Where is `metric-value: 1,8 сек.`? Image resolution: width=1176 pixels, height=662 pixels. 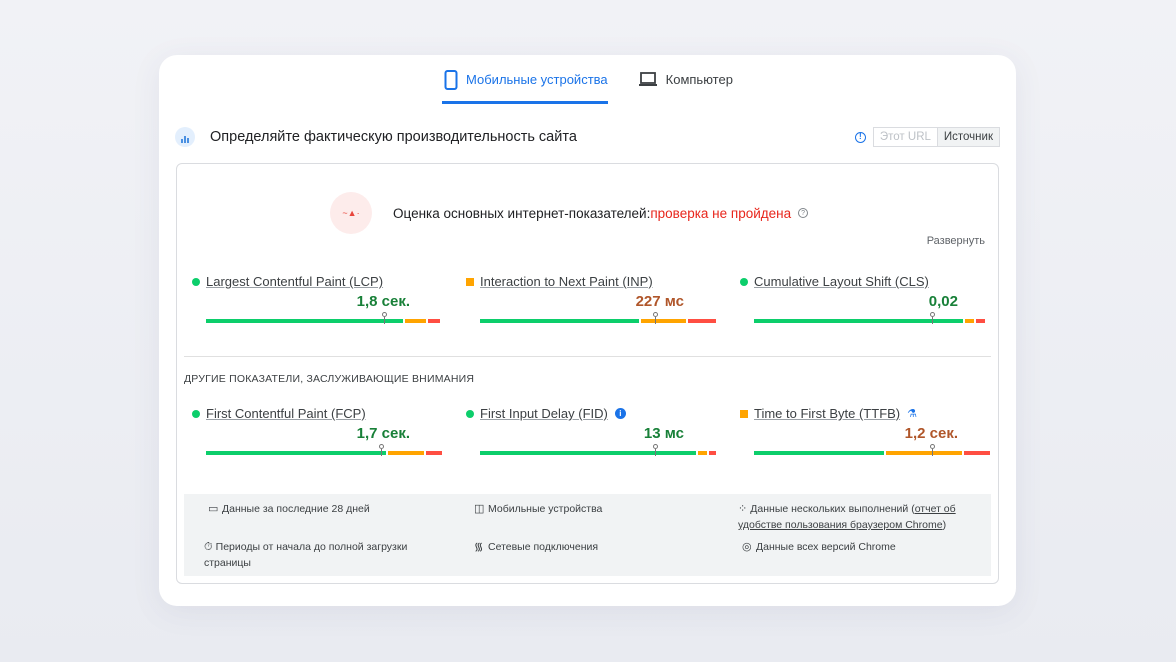 metric-value: 1,8 сек. is located at coordinates (383, 301).